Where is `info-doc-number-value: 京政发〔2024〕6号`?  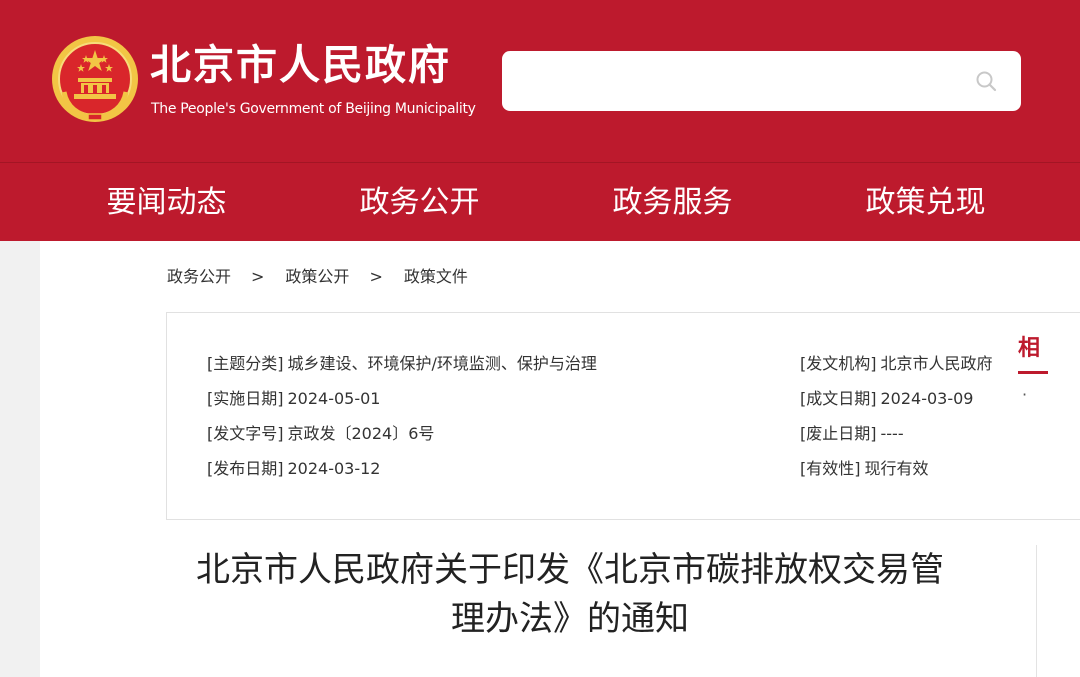 info-doc-number-value: 京政发〔2024〕6号 is located at coordinates (361, 433).